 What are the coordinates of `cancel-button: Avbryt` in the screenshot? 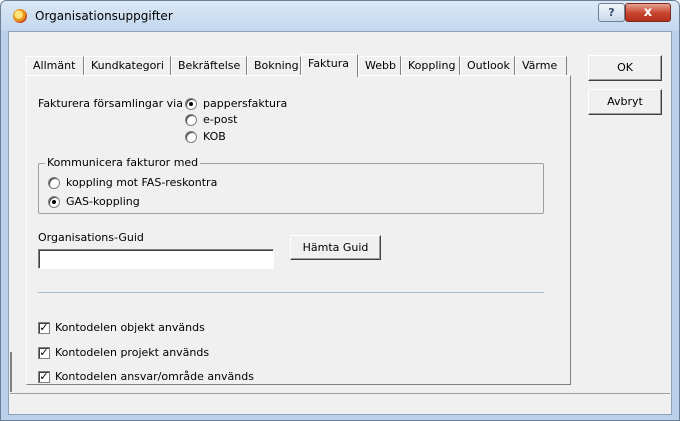 It's located at (625, 102).